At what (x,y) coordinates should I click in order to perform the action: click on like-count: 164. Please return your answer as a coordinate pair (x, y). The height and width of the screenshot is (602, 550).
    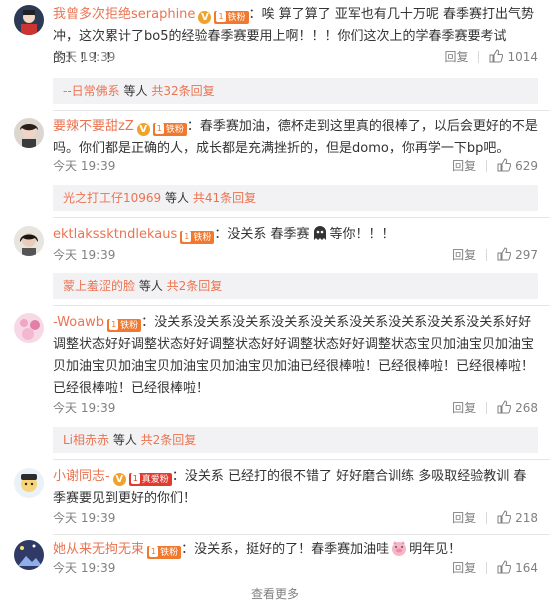
    Looking at the image, I should click on (526, 568).